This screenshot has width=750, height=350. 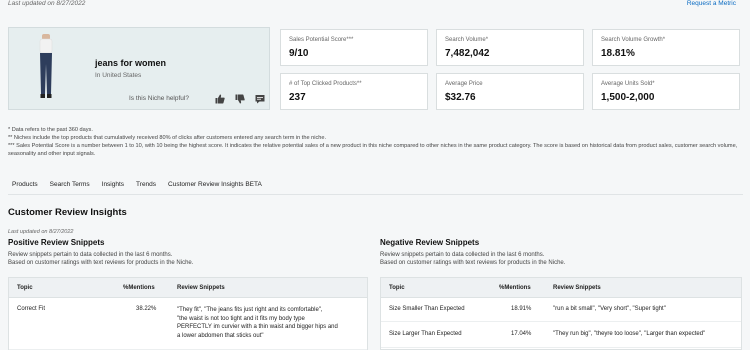 What do you see at coordinates (70, 188) in the screenshot?
I see `tab-search-terms: Search Terms` at bounding box center [70, 188].